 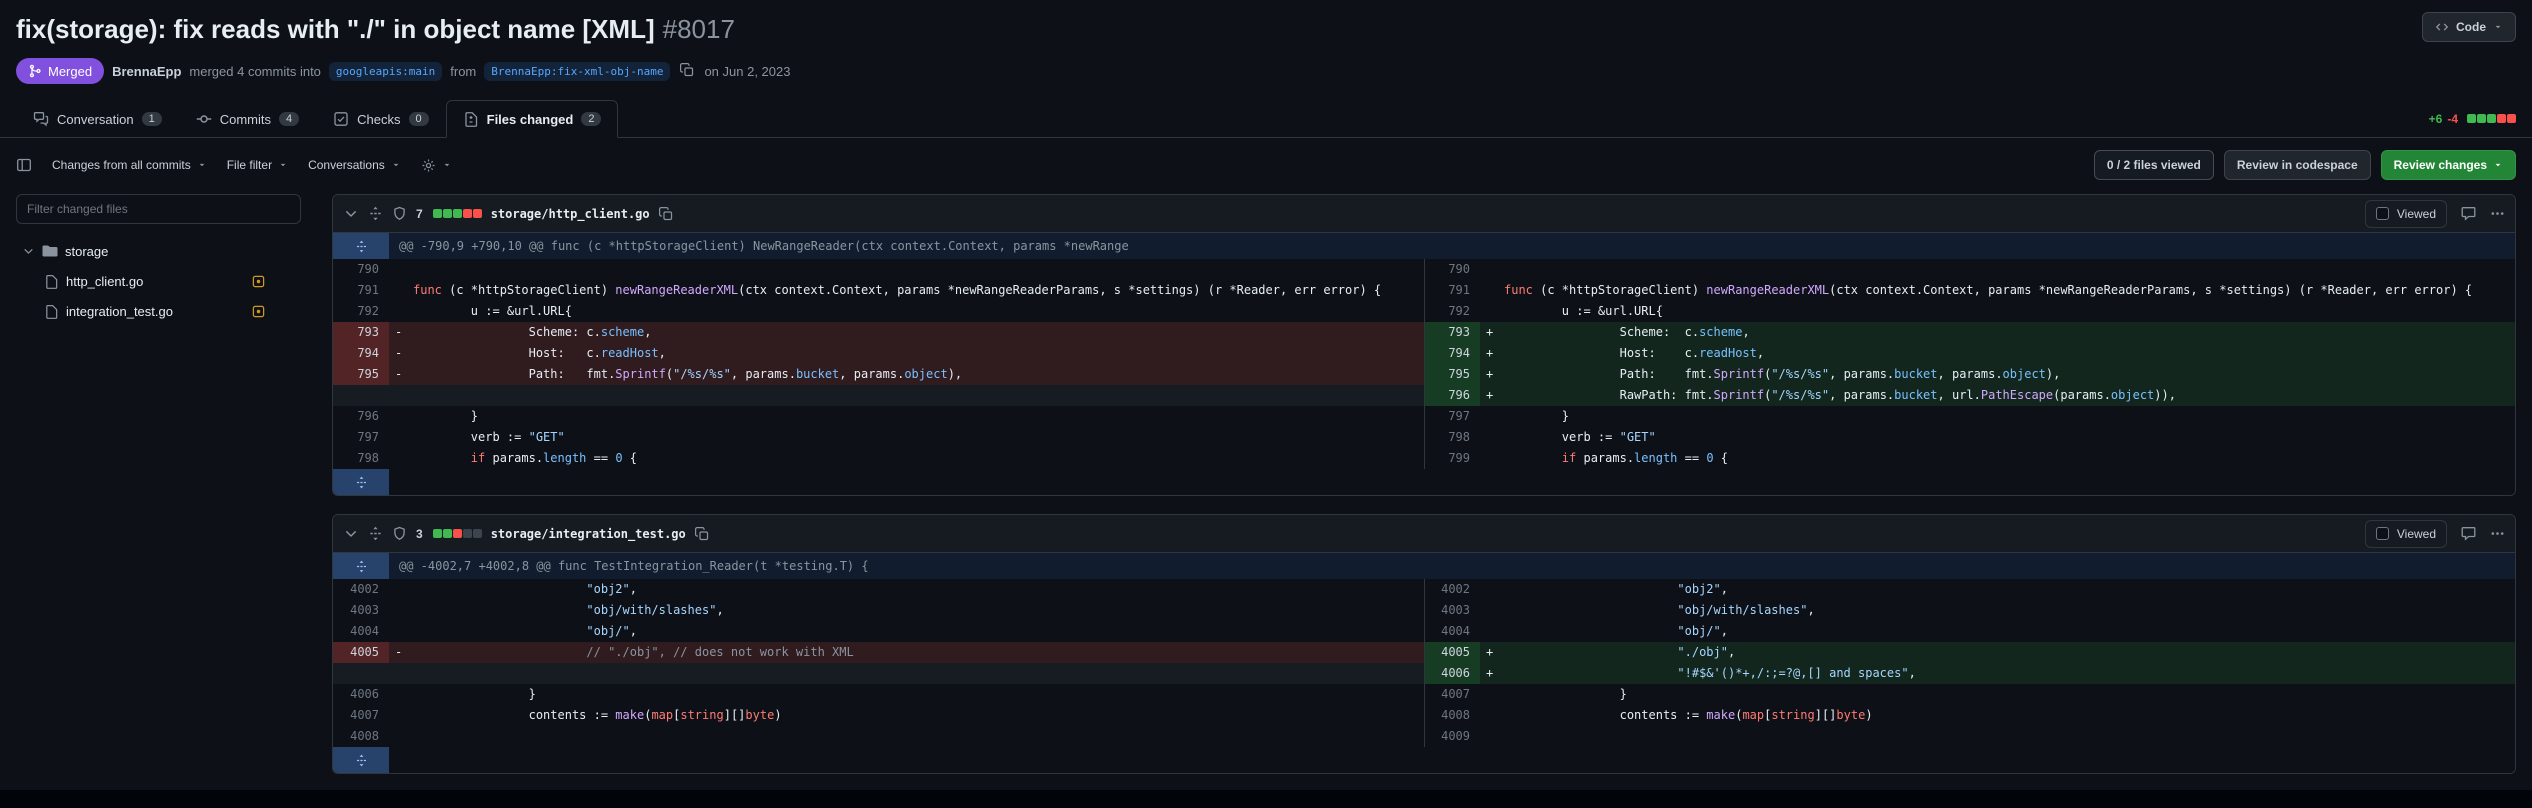 What do you see at coordinates (687, 71) in the screenshot?
I see `copy-branch-button` at bounding box center [687, 71].